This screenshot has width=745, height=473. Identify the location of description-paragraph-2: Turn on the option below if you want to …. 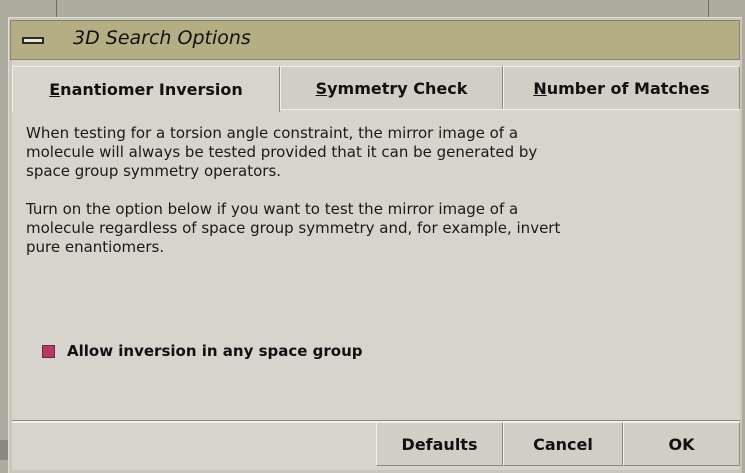
(293, 228).